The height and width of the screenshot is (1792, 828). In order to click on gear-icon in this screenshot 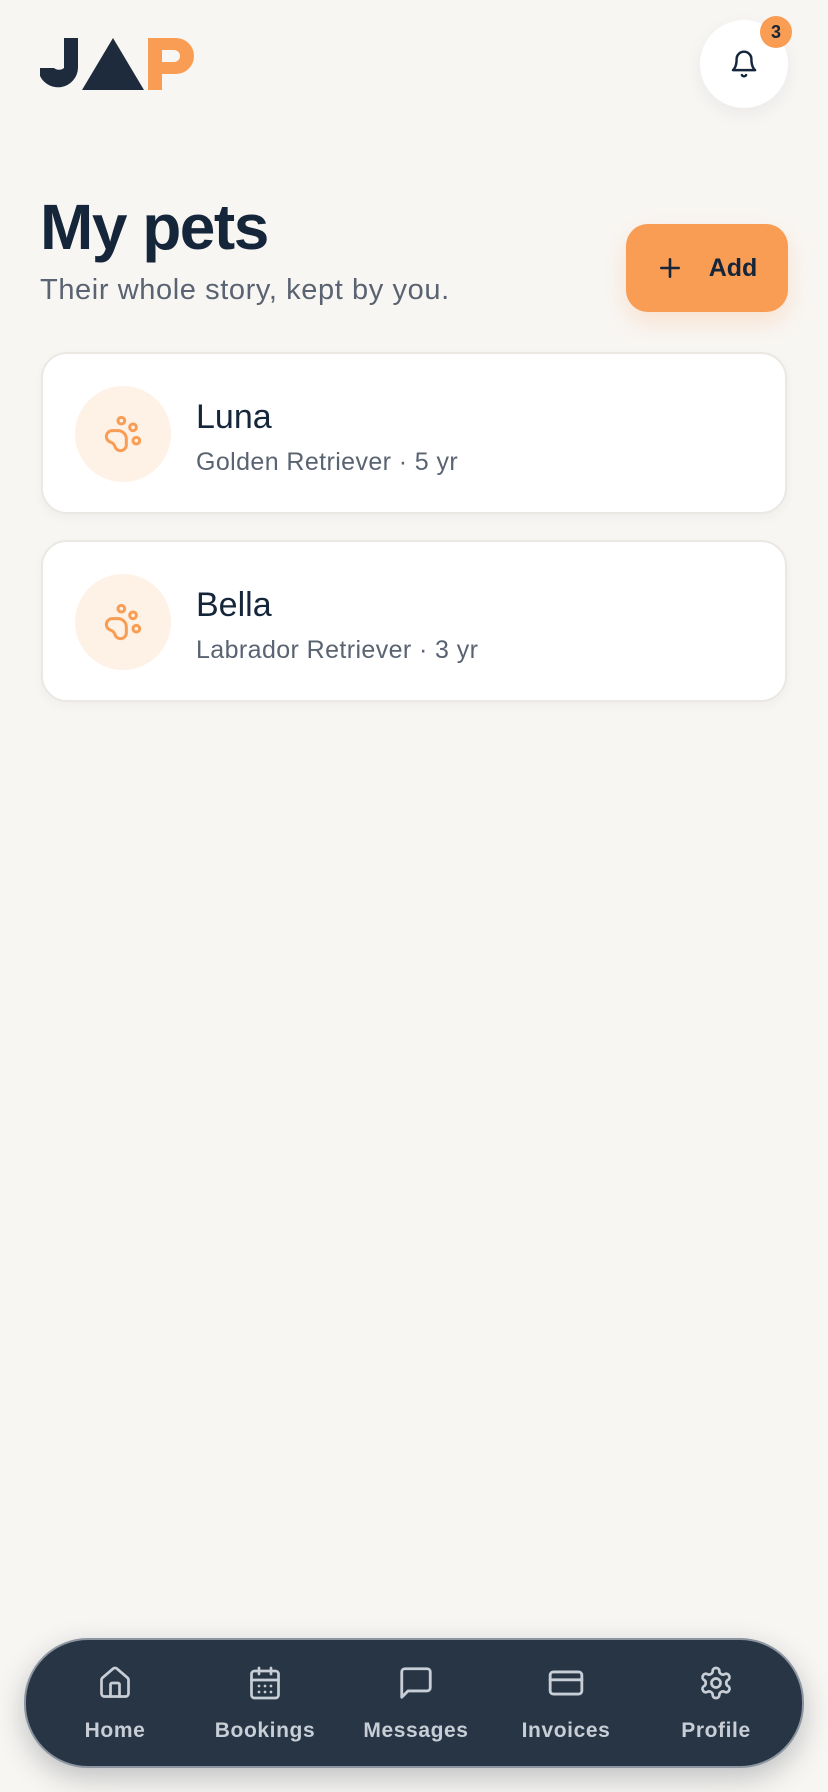, I will do `click(716, 1683)`.